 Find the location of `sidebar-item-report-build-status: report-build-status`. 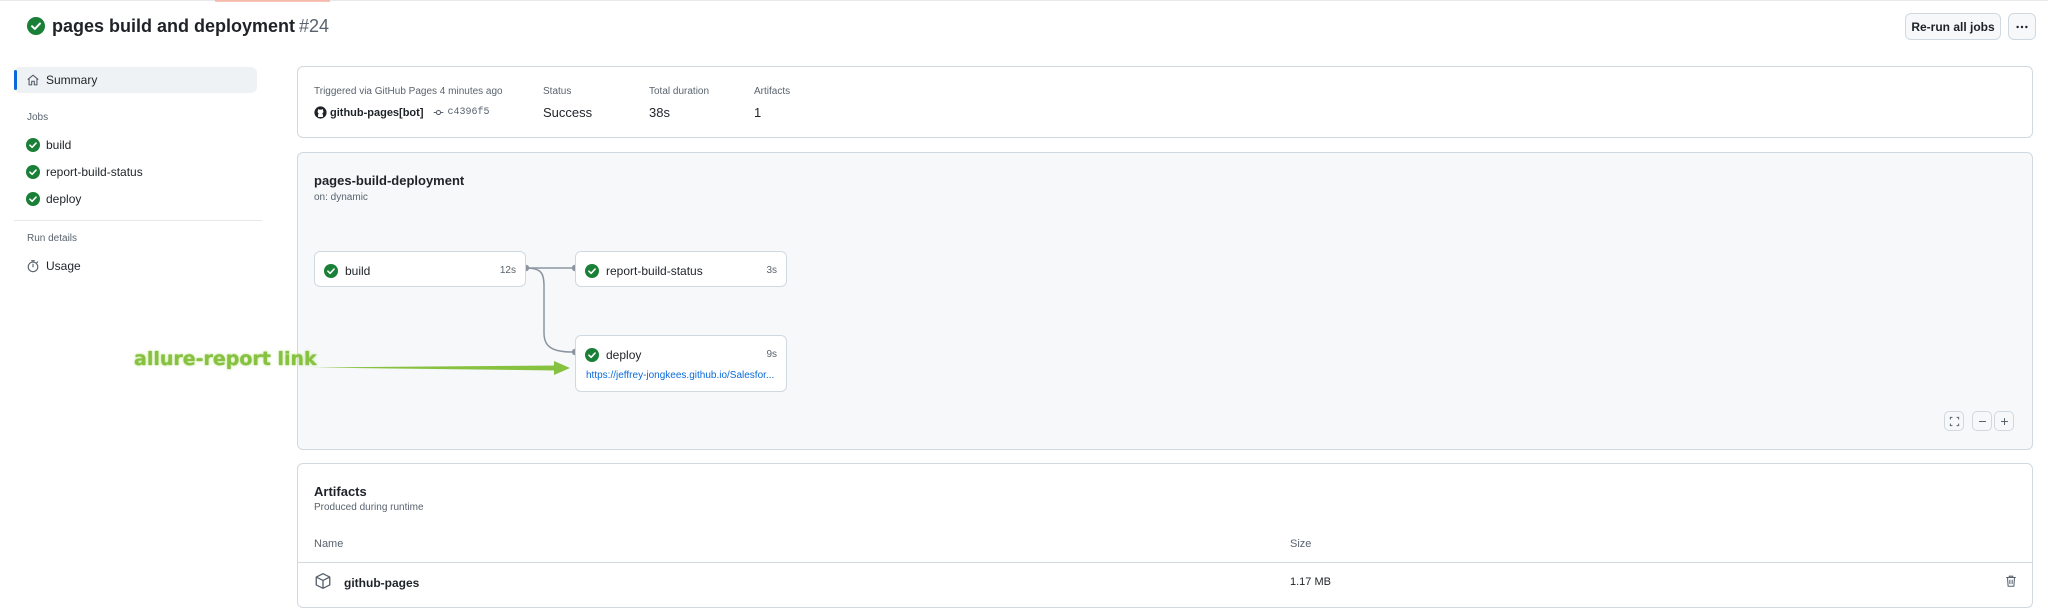

sidebar-item-report-build-status: report-build-status is located at coordinates (135, 172).